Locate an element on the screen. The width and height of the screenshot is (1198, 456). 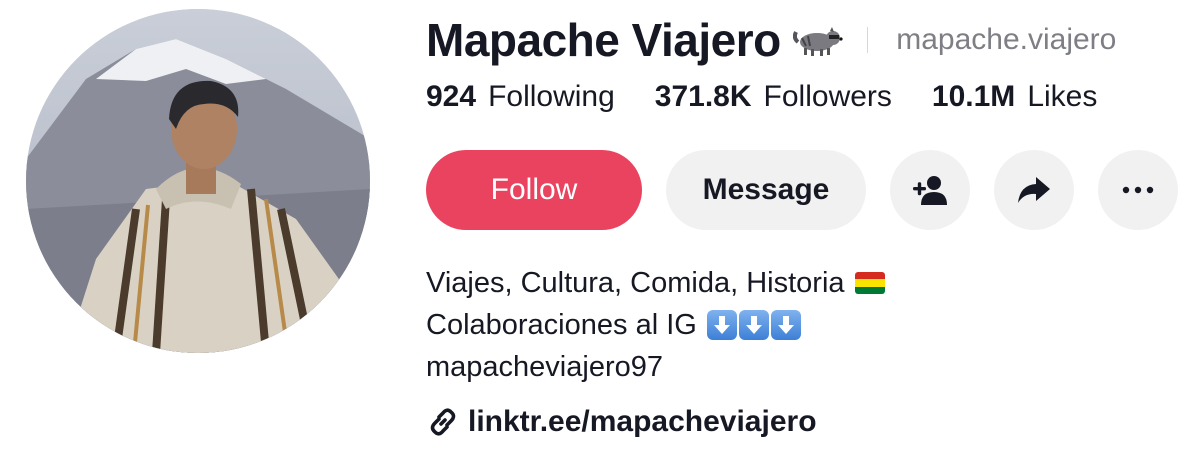
stat-label: Likes is located at coordinates (1062, 96).